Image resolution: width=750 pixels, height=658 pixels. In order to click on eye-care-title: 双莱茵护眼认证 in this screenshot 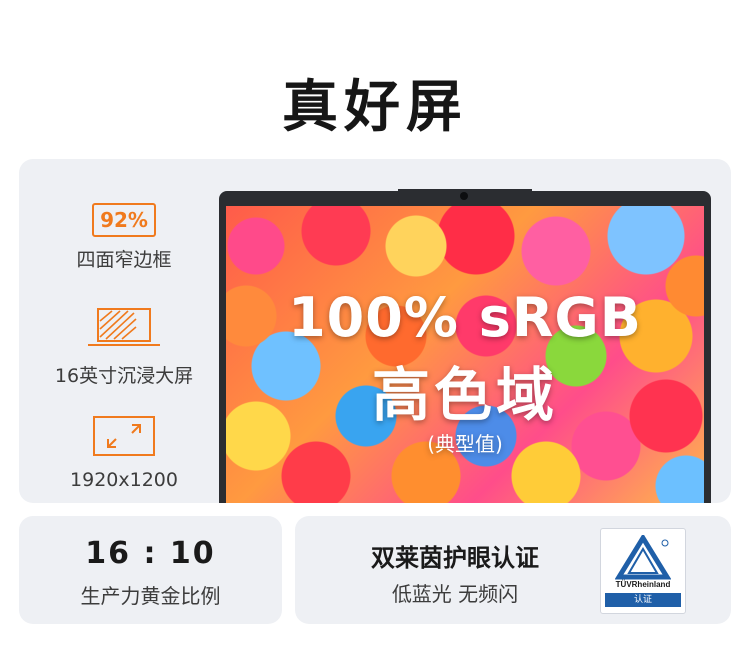, I will do `click(455, 558)`.